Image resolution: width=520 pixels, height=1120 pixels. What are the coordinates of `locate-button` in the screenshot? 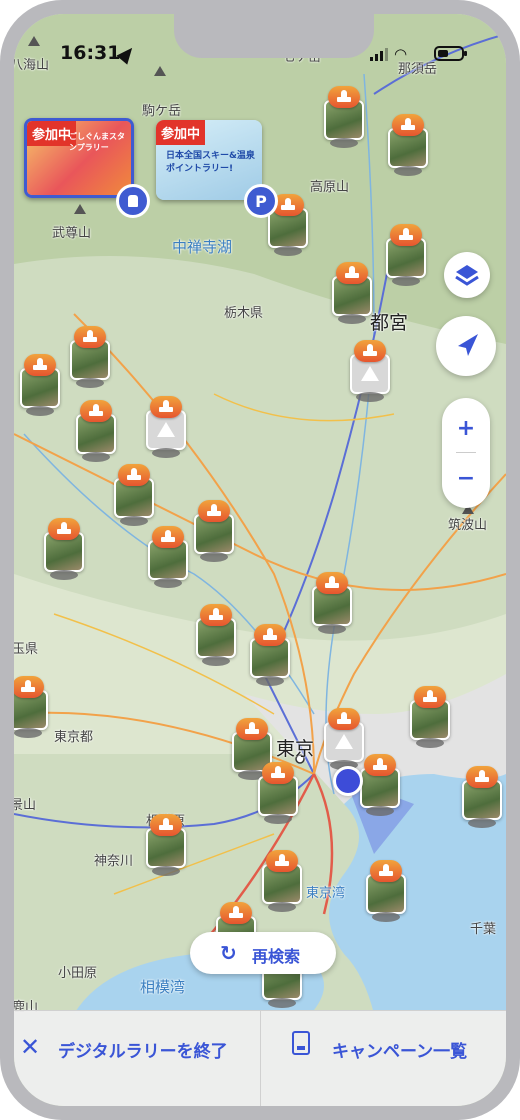 It's located at (466, 346).